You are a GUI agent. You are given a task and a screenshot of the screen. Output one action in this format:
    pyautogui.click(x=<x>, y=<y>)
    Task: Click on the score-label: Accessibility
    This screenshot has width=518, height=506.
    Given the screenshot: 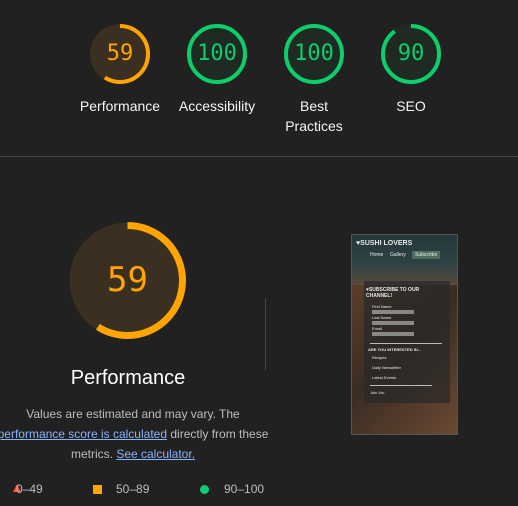 What is the action you would take?
    pyautogui.click(x=217, y=106)
    